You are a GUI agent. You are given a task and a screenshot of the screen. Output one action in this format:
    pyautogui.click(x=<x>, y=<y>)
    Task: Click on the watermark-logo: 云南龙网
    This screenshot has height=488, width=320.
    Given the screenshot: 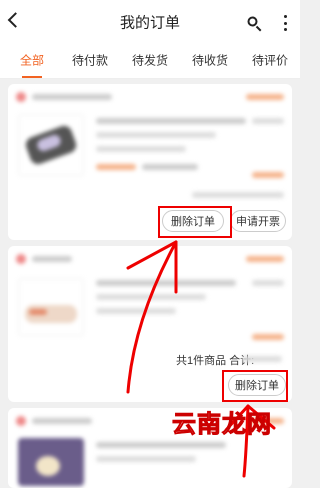 What is the action you would take?
    pyautogui.click(x=222, y=425)
    